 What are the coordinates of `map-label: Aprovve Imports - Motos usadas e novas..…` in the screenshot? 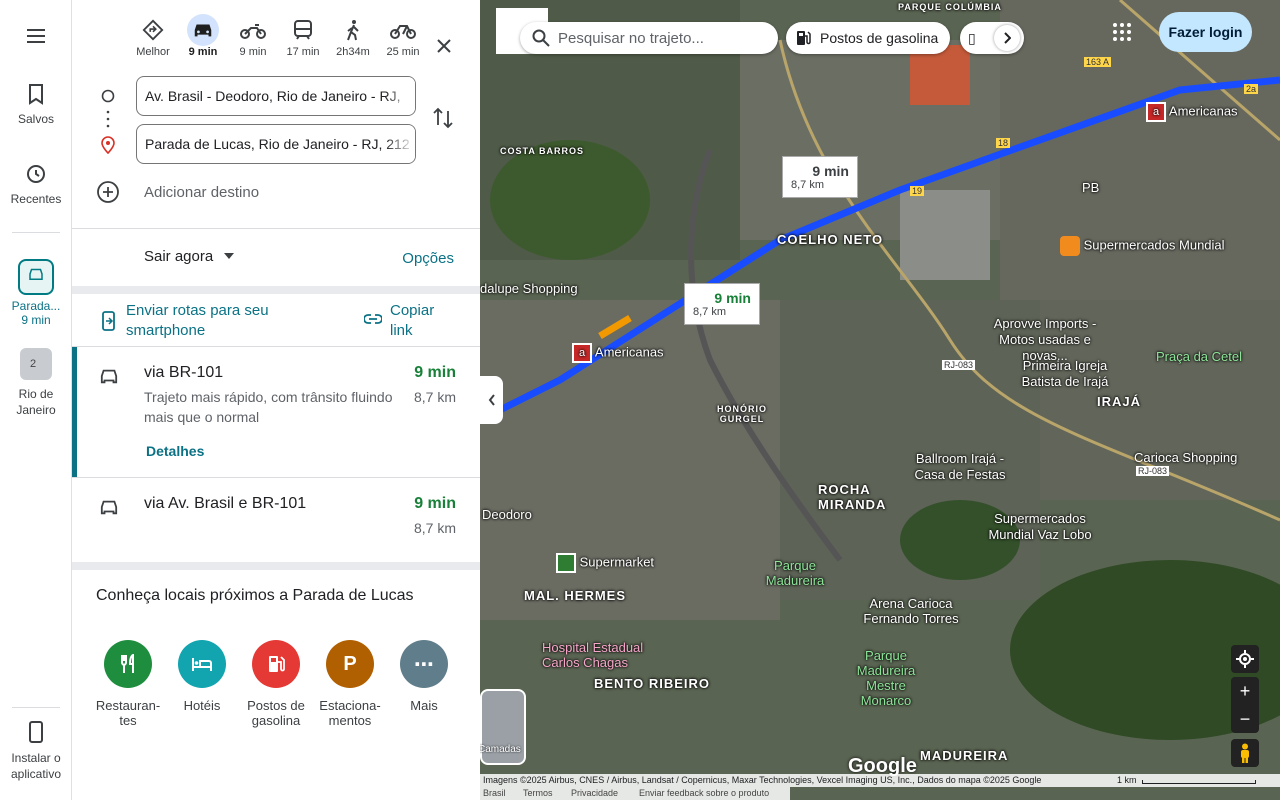 It's located at (1045, 339).